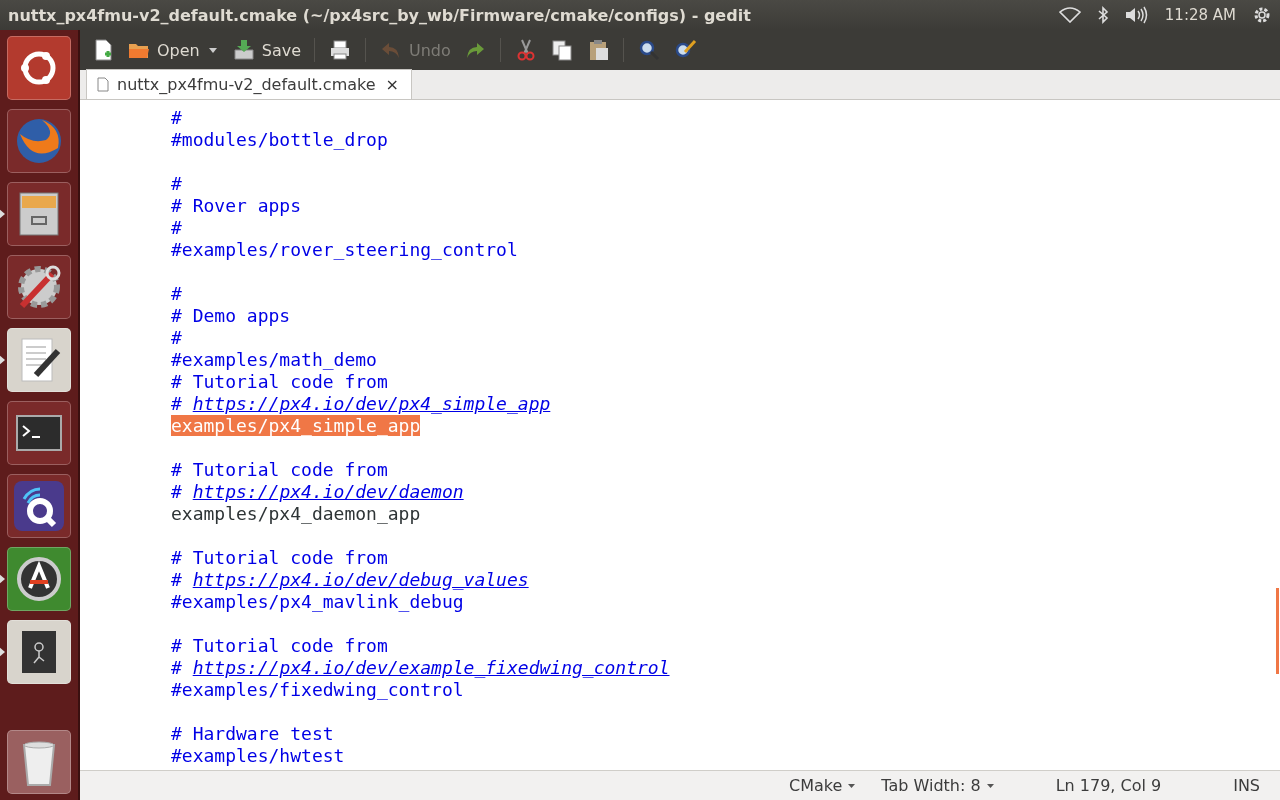 The width and height of the screenshot is (1280, 800). What do you see at coordinates (1069, 15) in the screenshot?
I see `wifi-icon` at bounding box center [1069, 15].